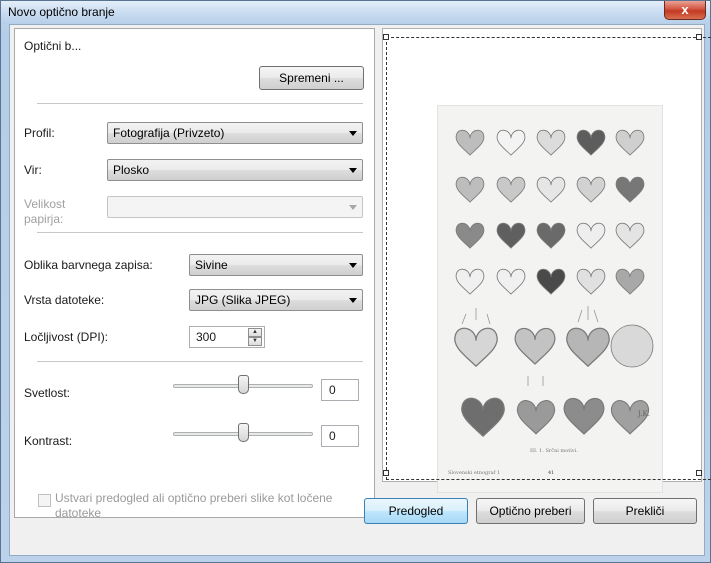  Describe the element at coordinates (243, 432) in the screenshot. I see `contrast-slider-thumb` at that location.